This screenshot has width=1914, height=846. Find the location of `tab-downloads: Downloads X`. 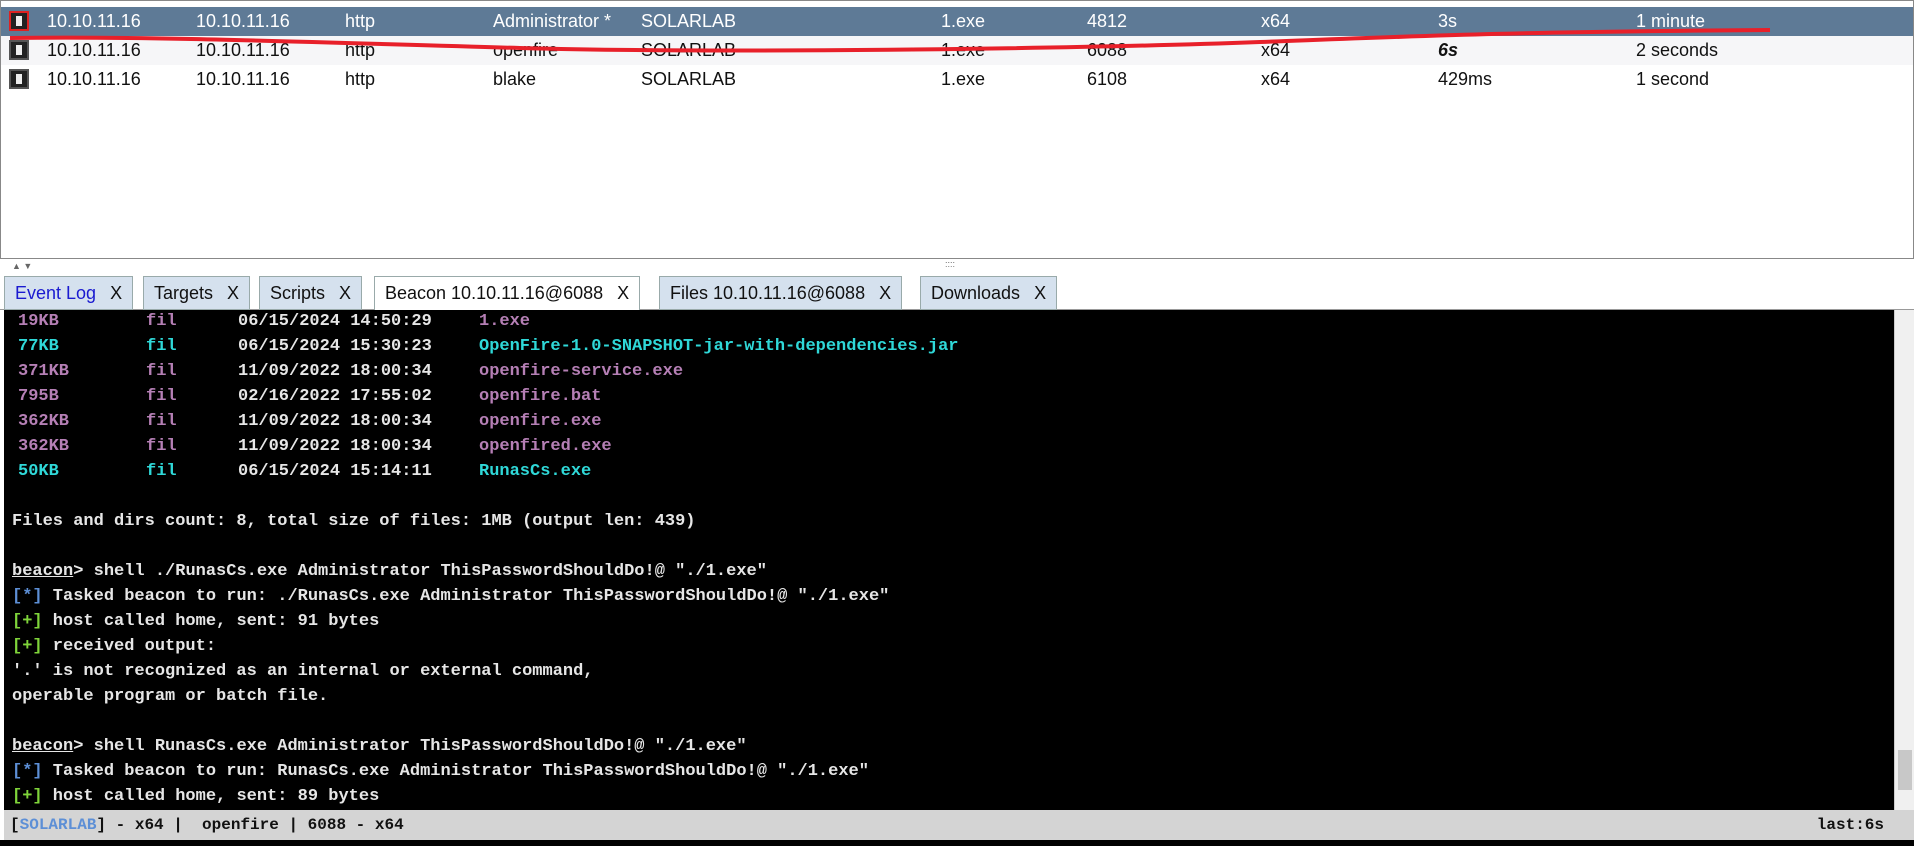

tab-downloads: Downloads X is located at coordinates (989, 293).